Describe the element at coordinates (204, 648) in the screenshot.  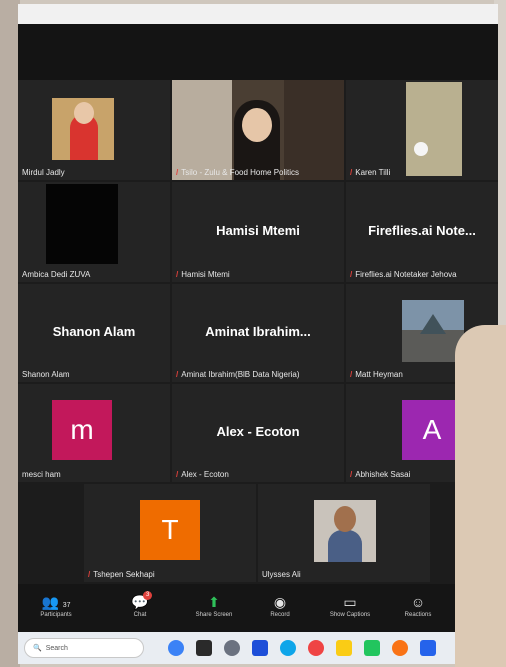
I see `task-view-icon` at that location.